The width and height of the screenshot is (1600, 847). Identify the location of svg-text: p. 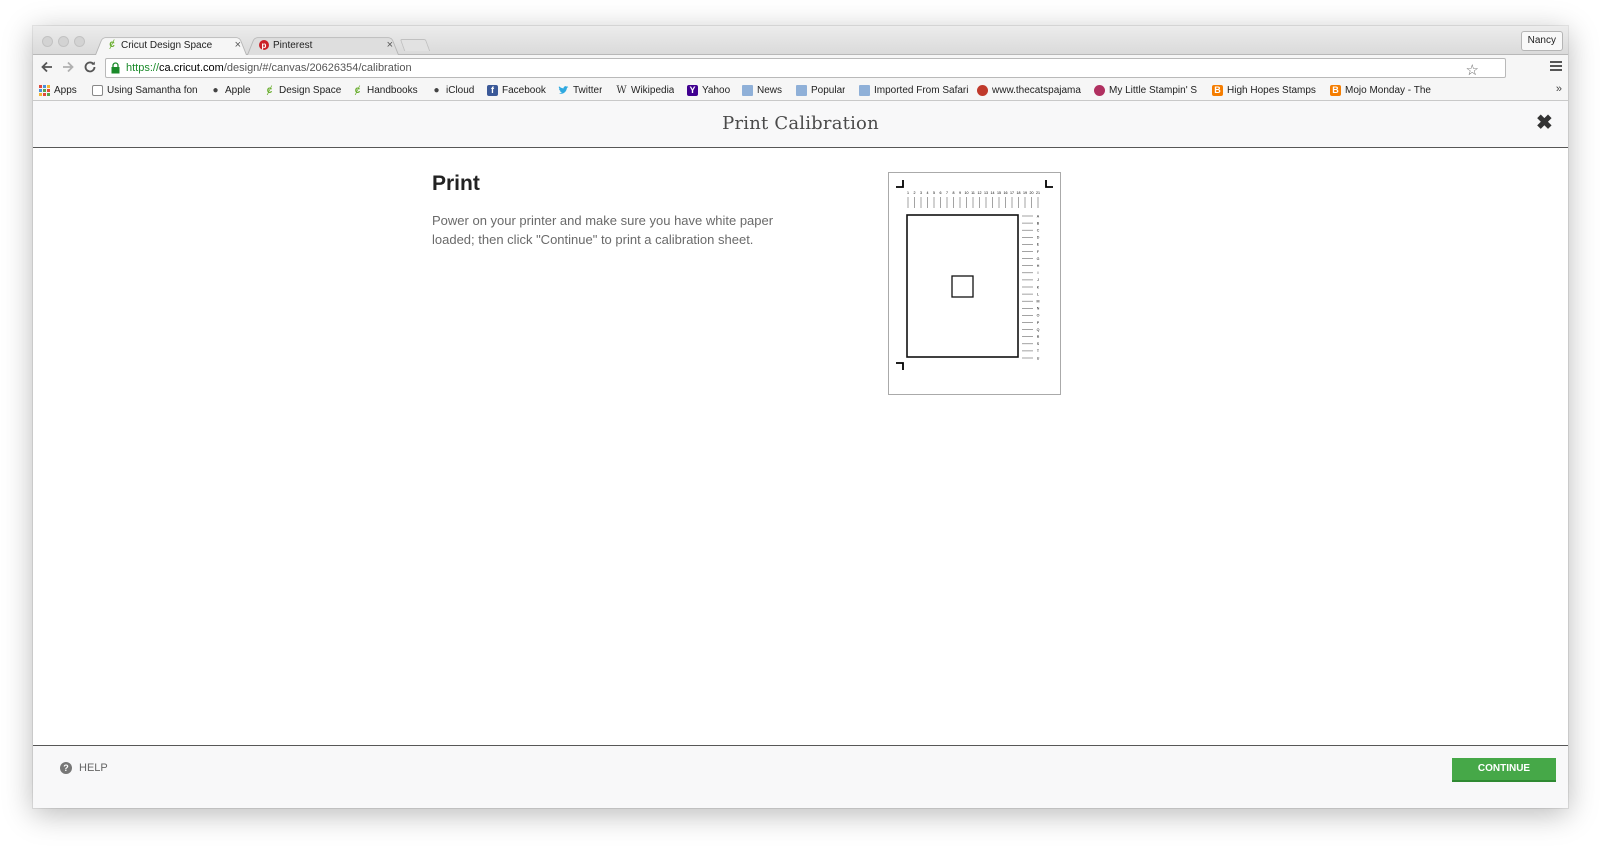
(264, 45).